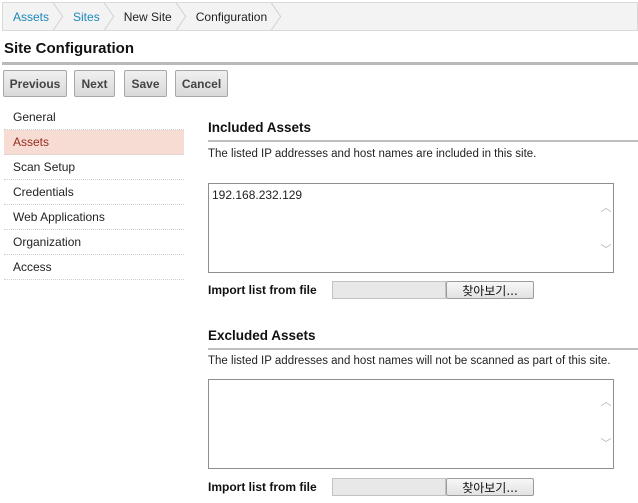  What do you see at coordinates (423, 349) in the screenshot?
I see `excluded-assets-divider` at bounding box center [423, 349].